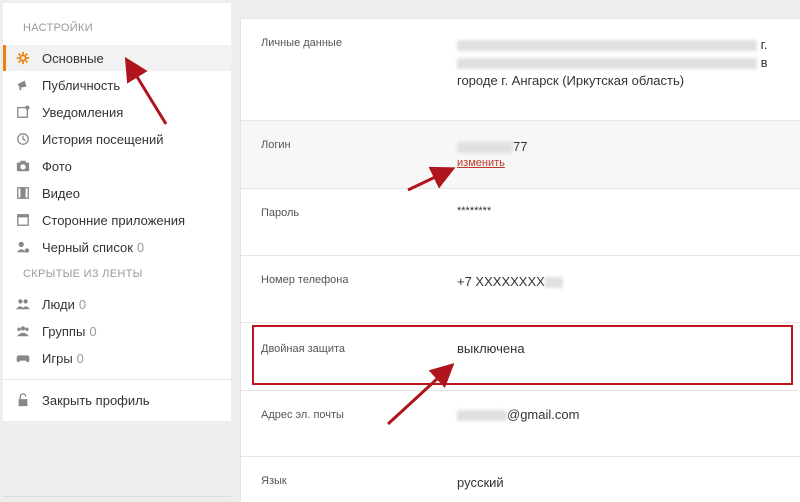  What do you see at coordinates (23, 139) in the screenshot?
I see `history-icon` at bounding box center [23, 139].